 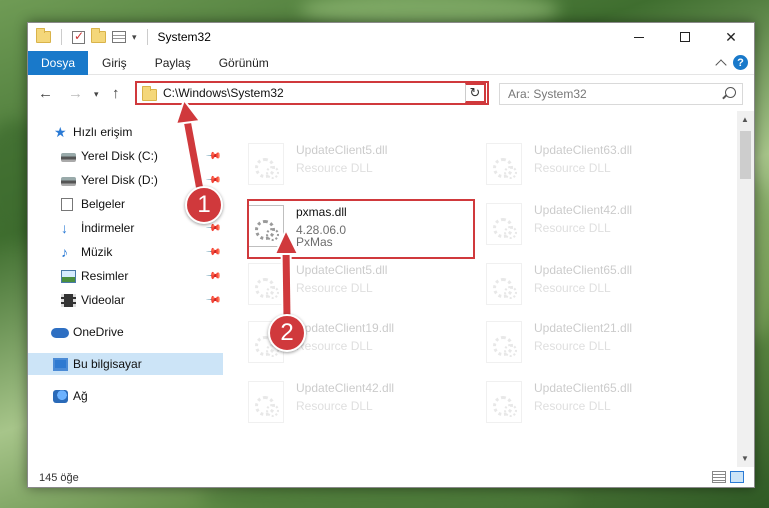 What do you see at coordinates (237, 208) in the screenshot?
I see `annotation-arrows` at bounding box center [237, 208].